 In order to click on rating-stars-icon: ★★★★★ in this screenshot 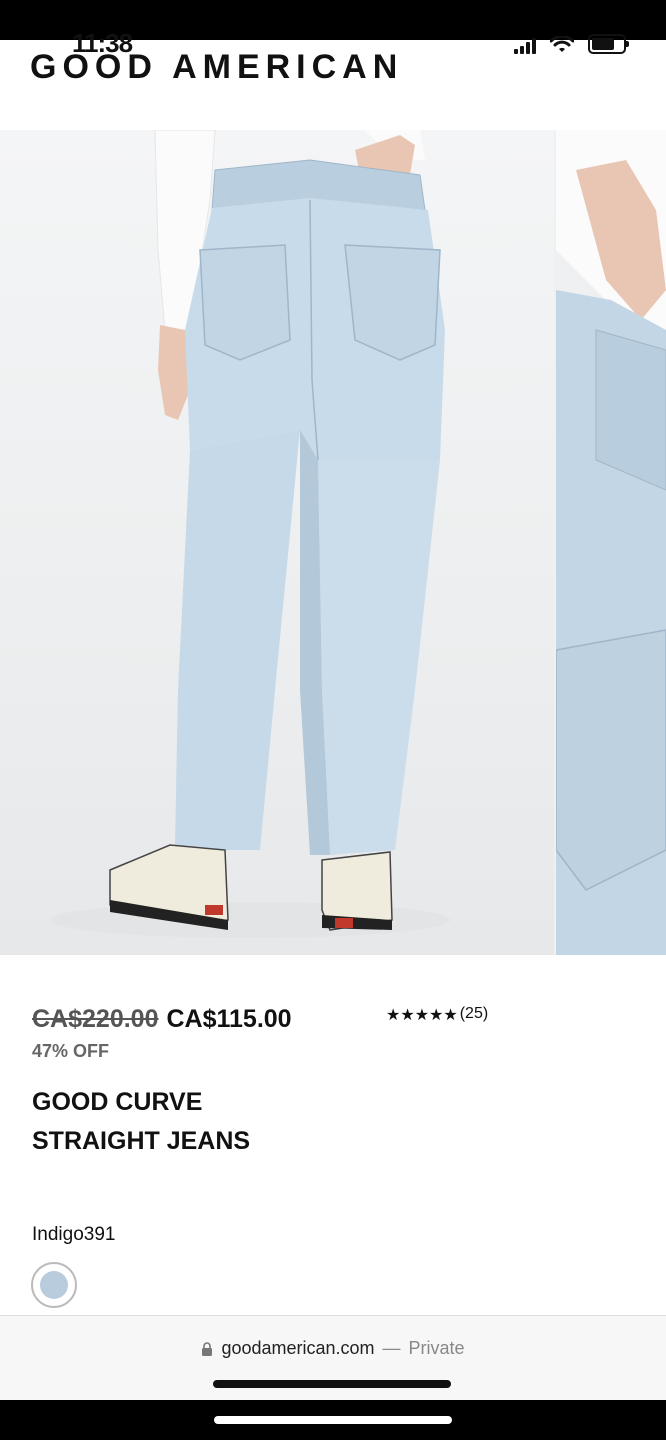, I will do `click(422, 1015)`.